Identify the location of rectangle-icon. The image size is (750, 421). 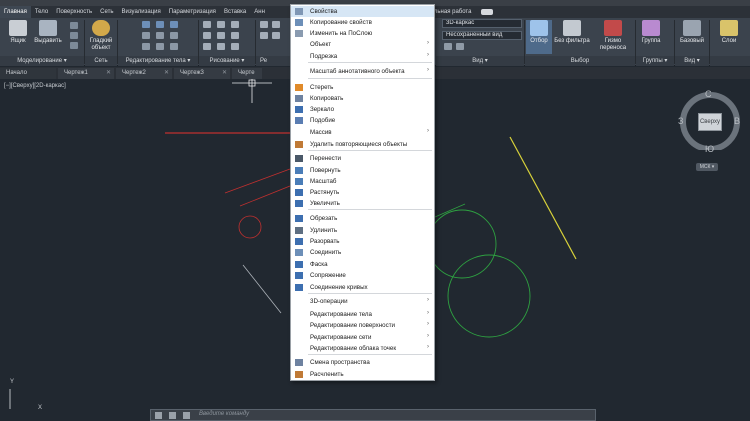
(221, 35).